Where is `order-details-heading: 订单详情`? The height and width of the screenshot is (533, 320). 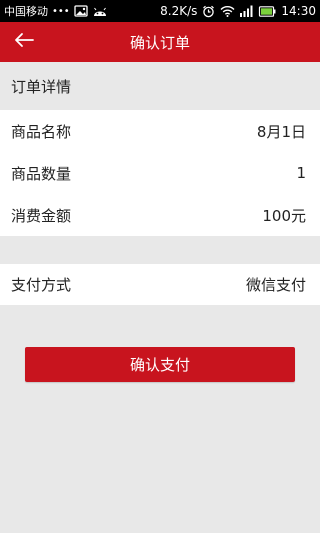
order-details-heading: 订单详情 is located at coordinates (41, 86).